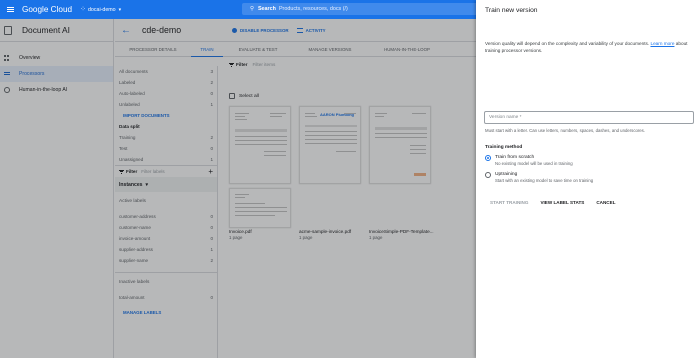  I want to click on project-name: docai-demo, so click(101, 9).